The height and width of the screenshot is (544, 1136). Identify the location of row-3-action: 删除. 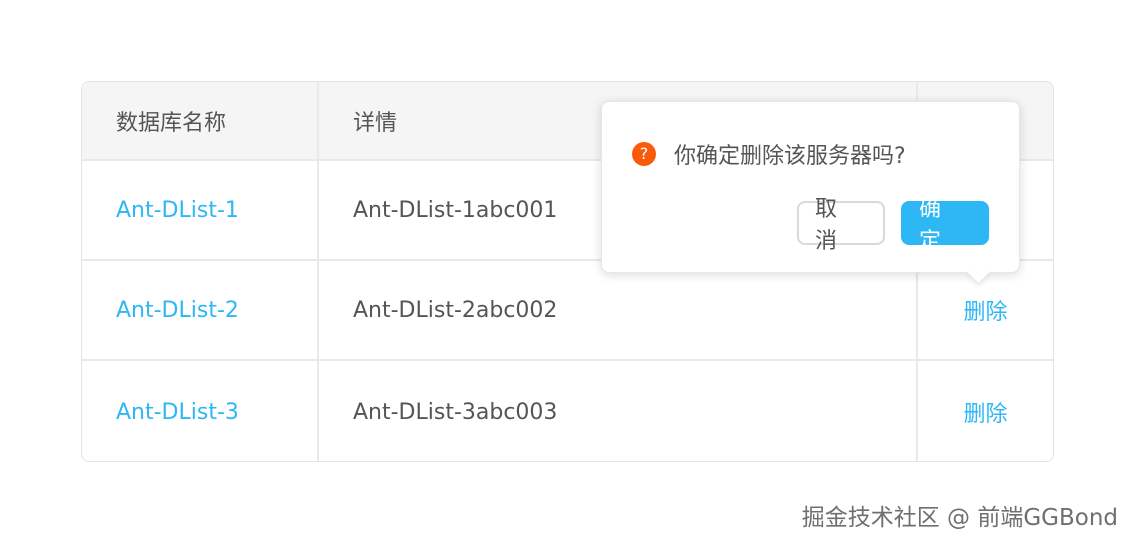
(985, 410).